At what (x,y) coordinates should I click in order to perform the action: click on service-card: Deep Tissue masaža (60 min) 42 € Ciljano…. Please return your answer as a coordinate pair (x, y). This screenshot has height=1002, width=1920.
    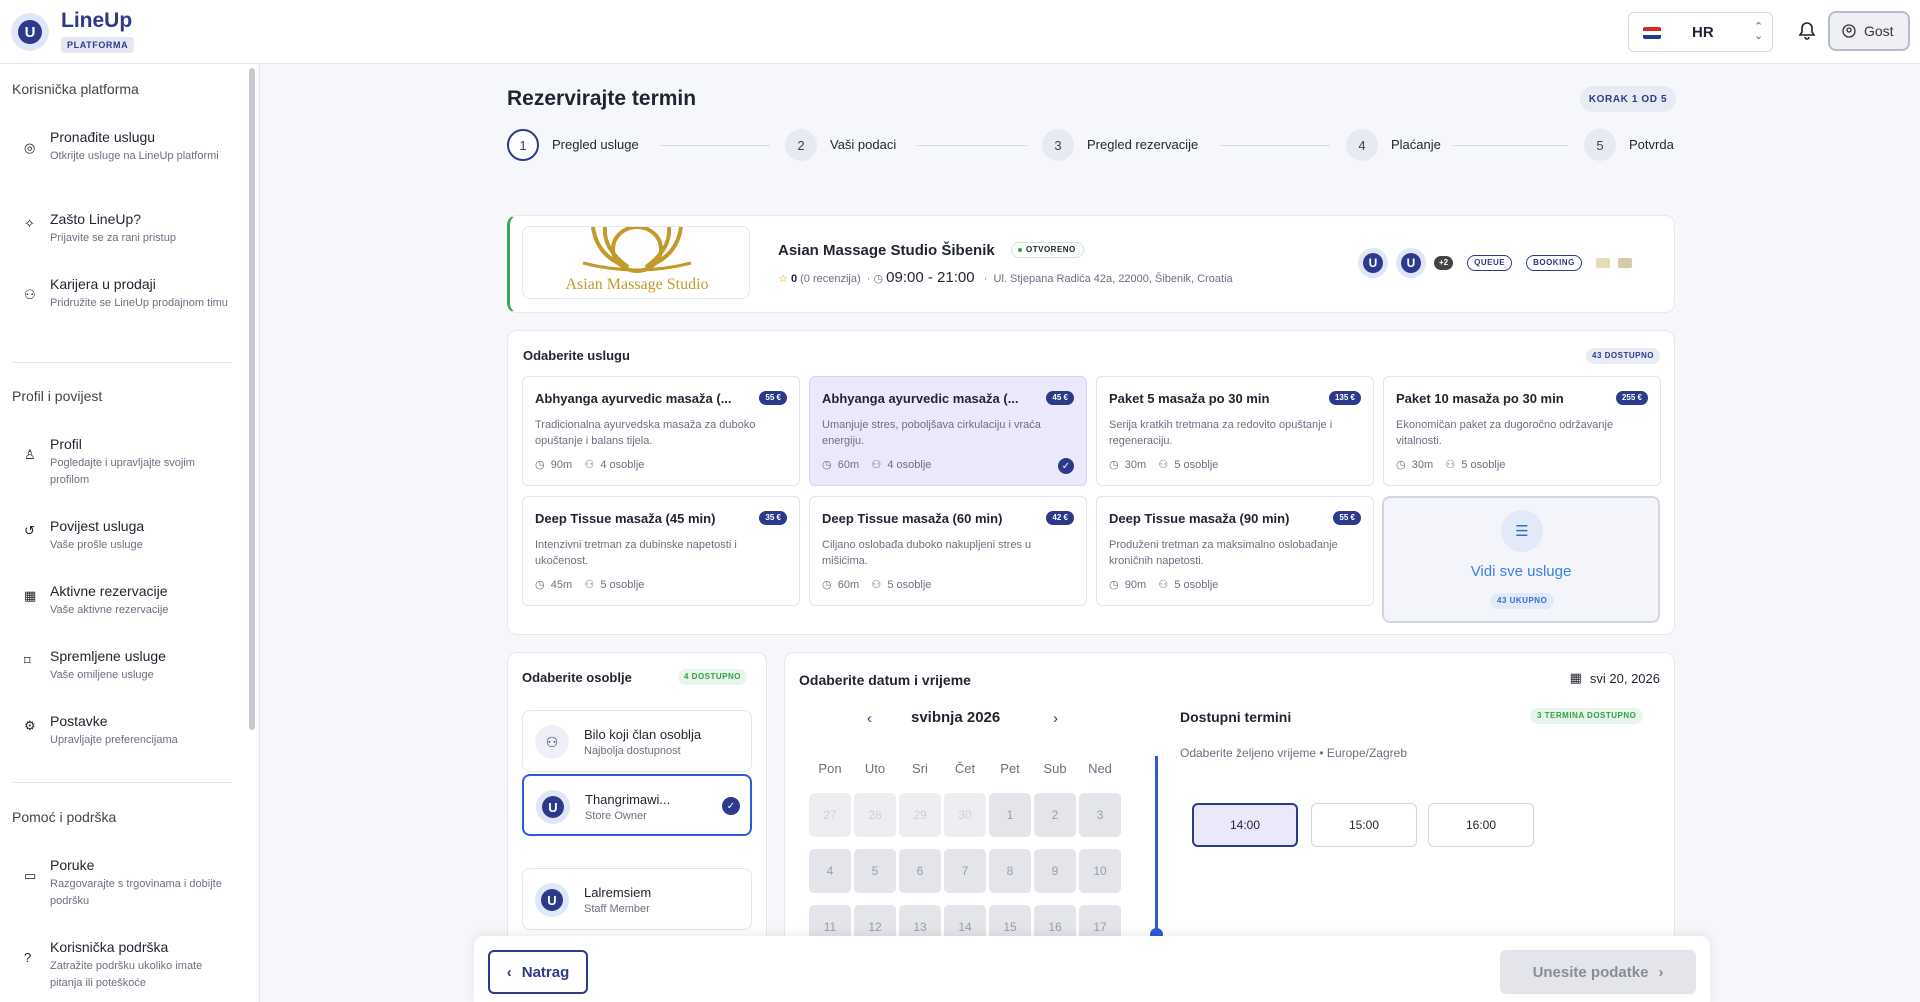
    Looking at the image, I should click on (948, 551).